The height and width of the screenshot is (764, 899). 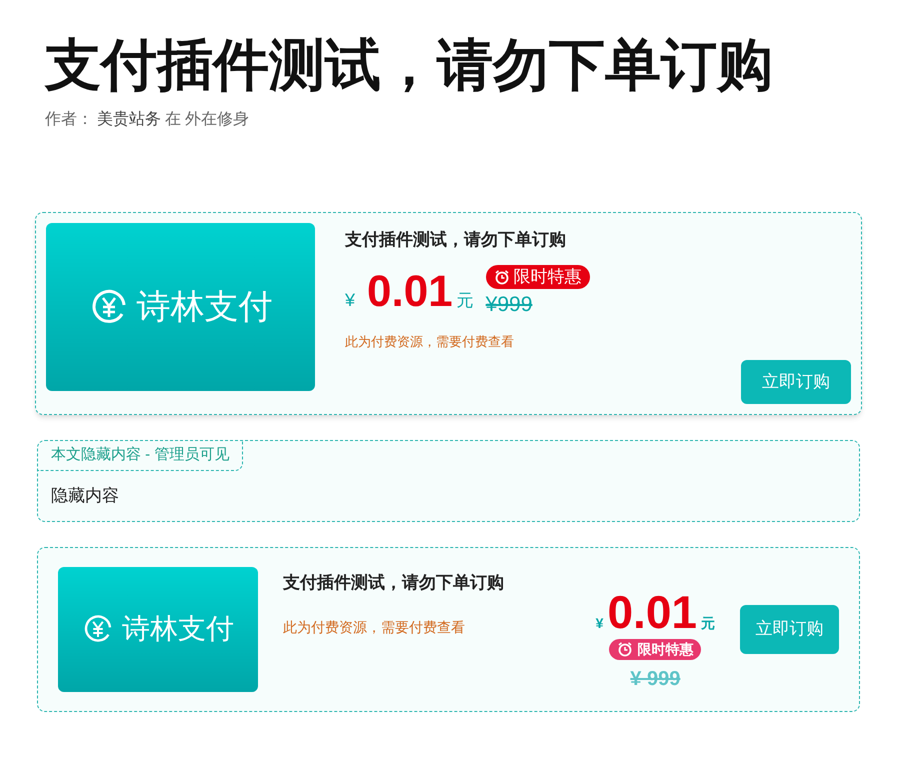 I want to click on original-price: ¥999, so click(x=509, y=305).